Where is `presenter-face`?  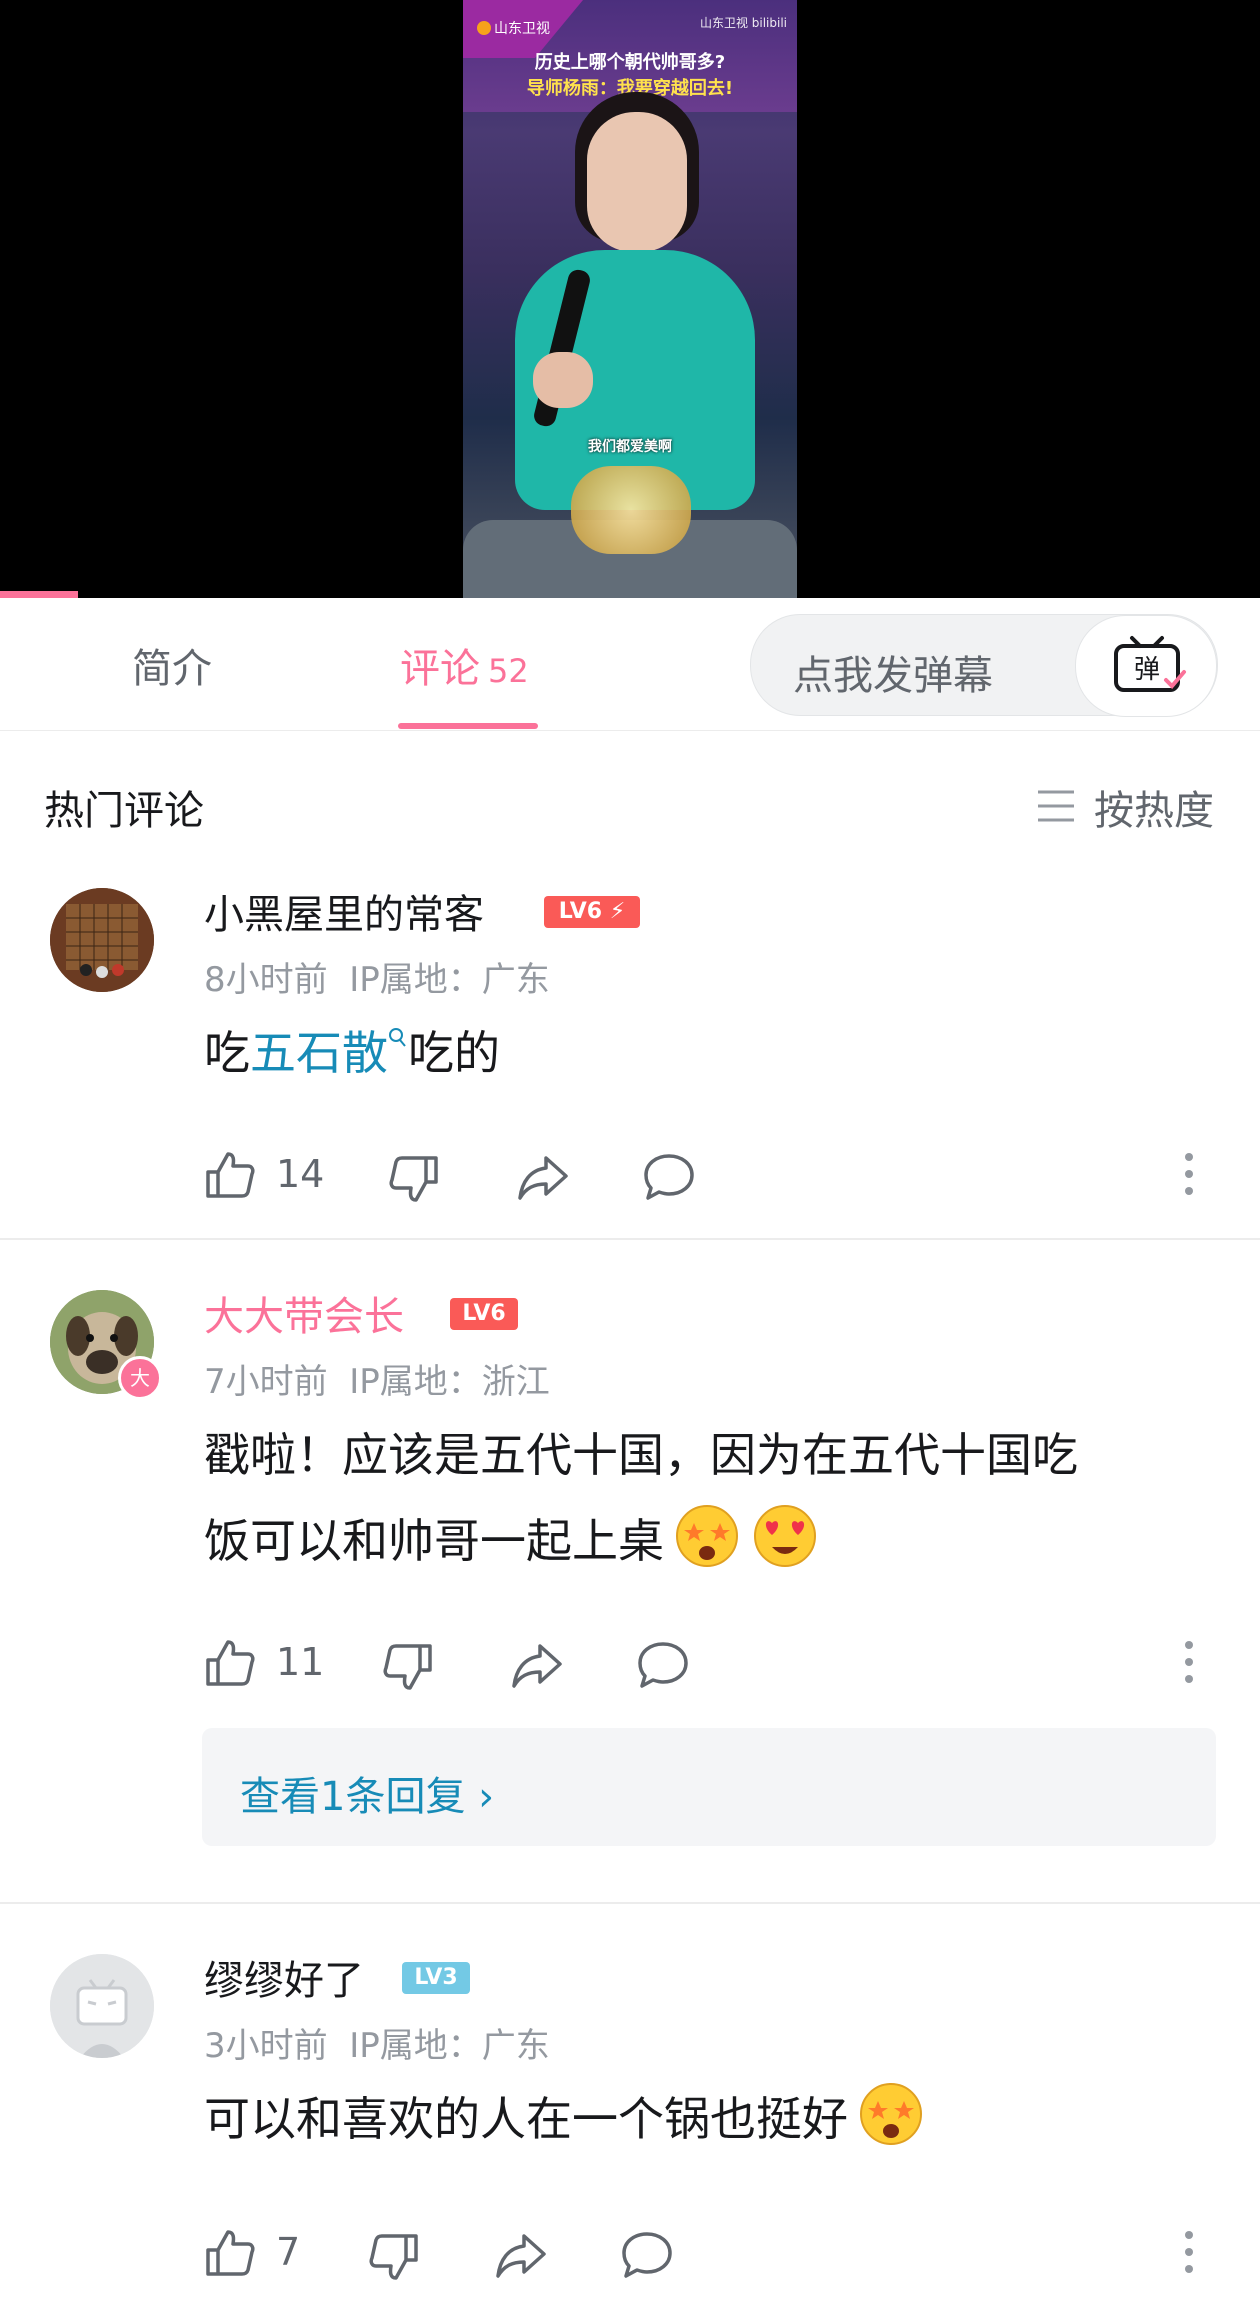 presenter-face is located at coordinates (637, 182).